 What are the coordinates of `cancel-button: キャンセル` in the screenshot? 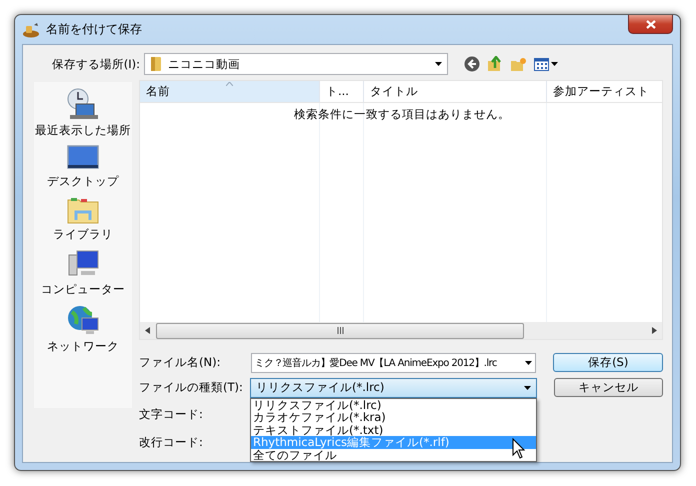 It's located at (608, 387).